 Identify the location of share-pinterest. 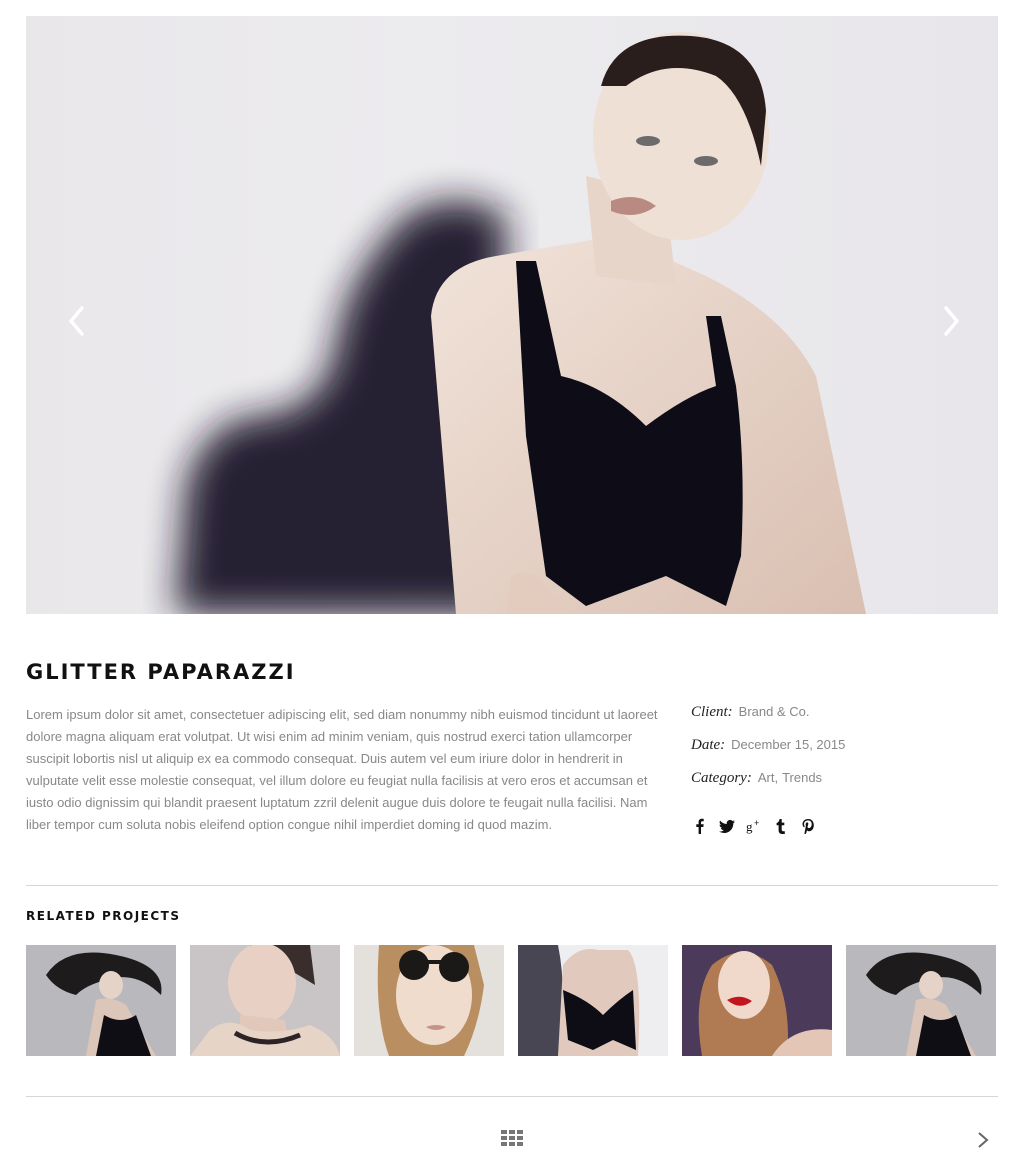
(808, 826).